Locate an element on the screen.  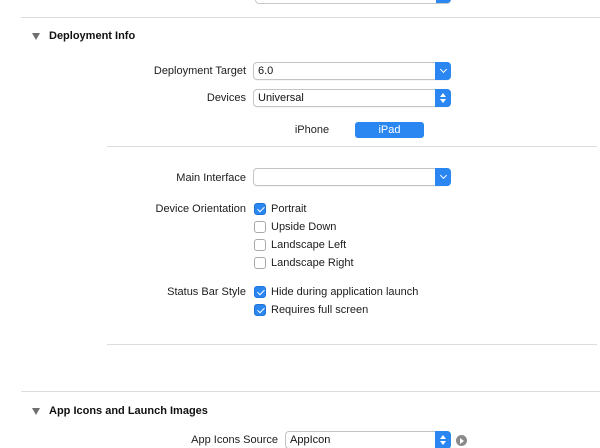
tab-ipad: iPad is located at coordinates (389, 130).